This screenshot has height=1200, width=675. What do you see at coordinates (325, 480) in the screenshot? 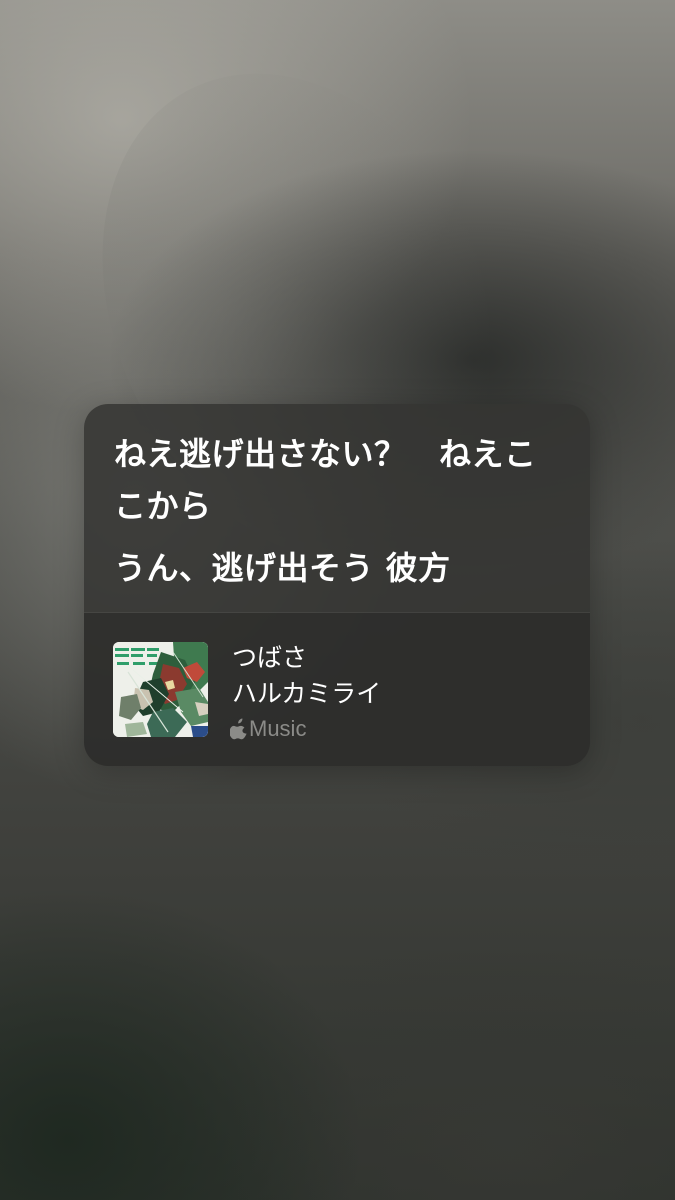
I see `lyric-line-1: ねえ逃げ出さない？ ねえここから` at bounding box center [325, 480].